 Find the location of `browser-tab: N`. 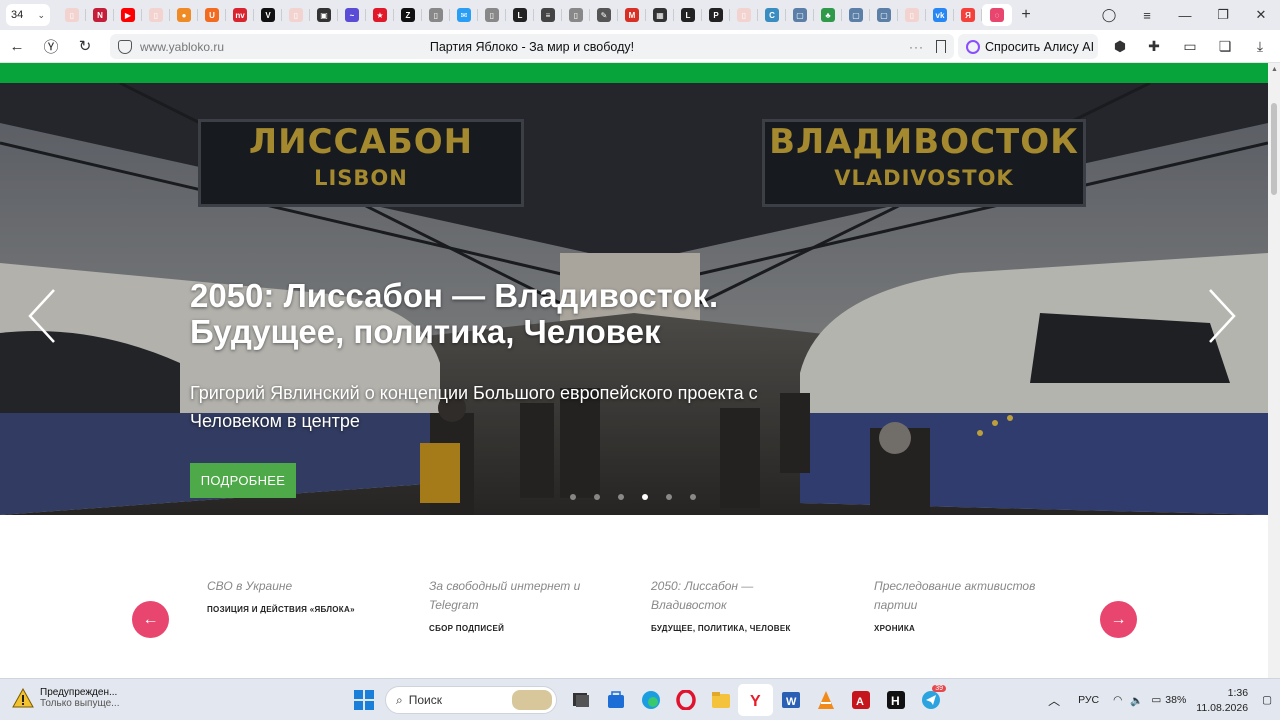

browser-tab: N is located at coordinates (99, 15).